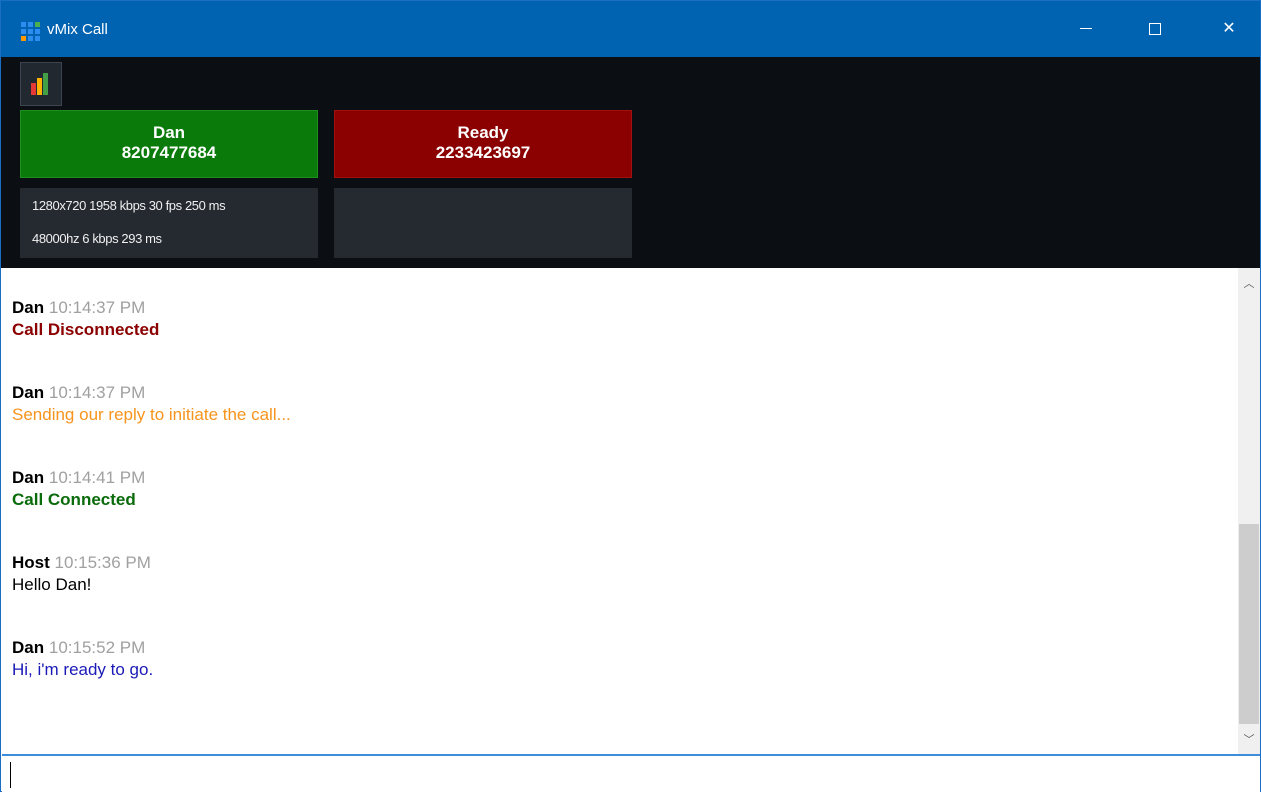 This screenshot has width=1261, height=792. Describe the element at coordinates (31, 562) in the screenshot. I see `message-sender: Host` at that location.